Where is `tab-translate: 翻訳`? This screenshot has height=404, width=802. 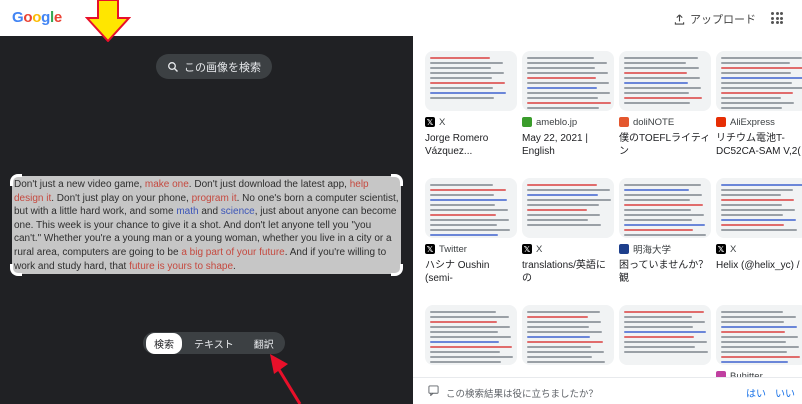
tab-translate: 翻訳 is located at coordinates (264, 343).